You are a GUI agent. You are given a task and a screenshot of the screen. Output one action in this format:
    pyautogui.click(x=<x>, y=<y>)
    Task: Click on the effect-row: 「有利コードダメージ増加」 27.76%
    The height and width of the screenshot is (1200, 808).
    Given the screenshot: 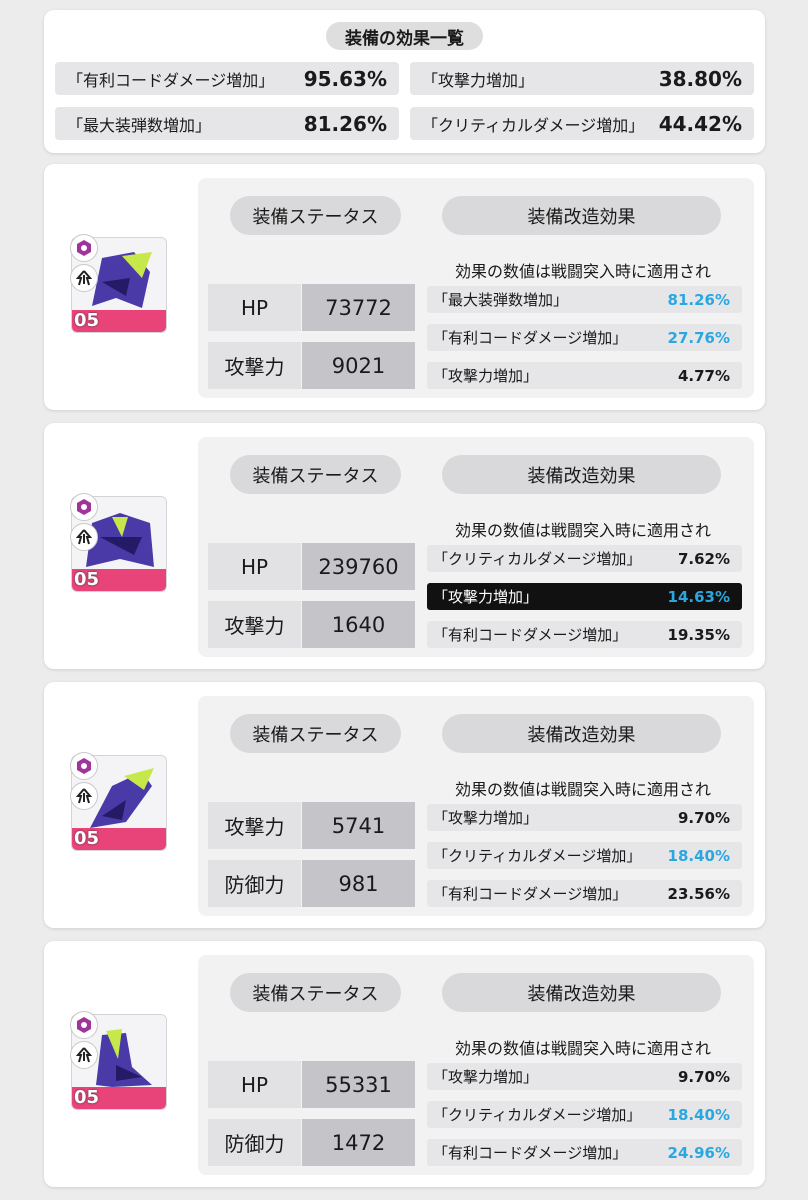 What is the action you would take?
    pyautogui.click(x=584, y=337)
    